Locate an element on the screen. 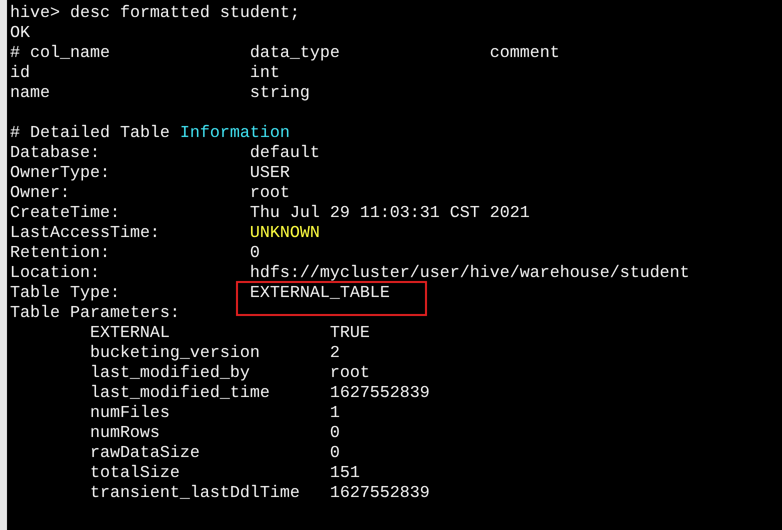 The height and width of the screenshot is (530, 782). field-value: int is located at coordinates (265, 73).